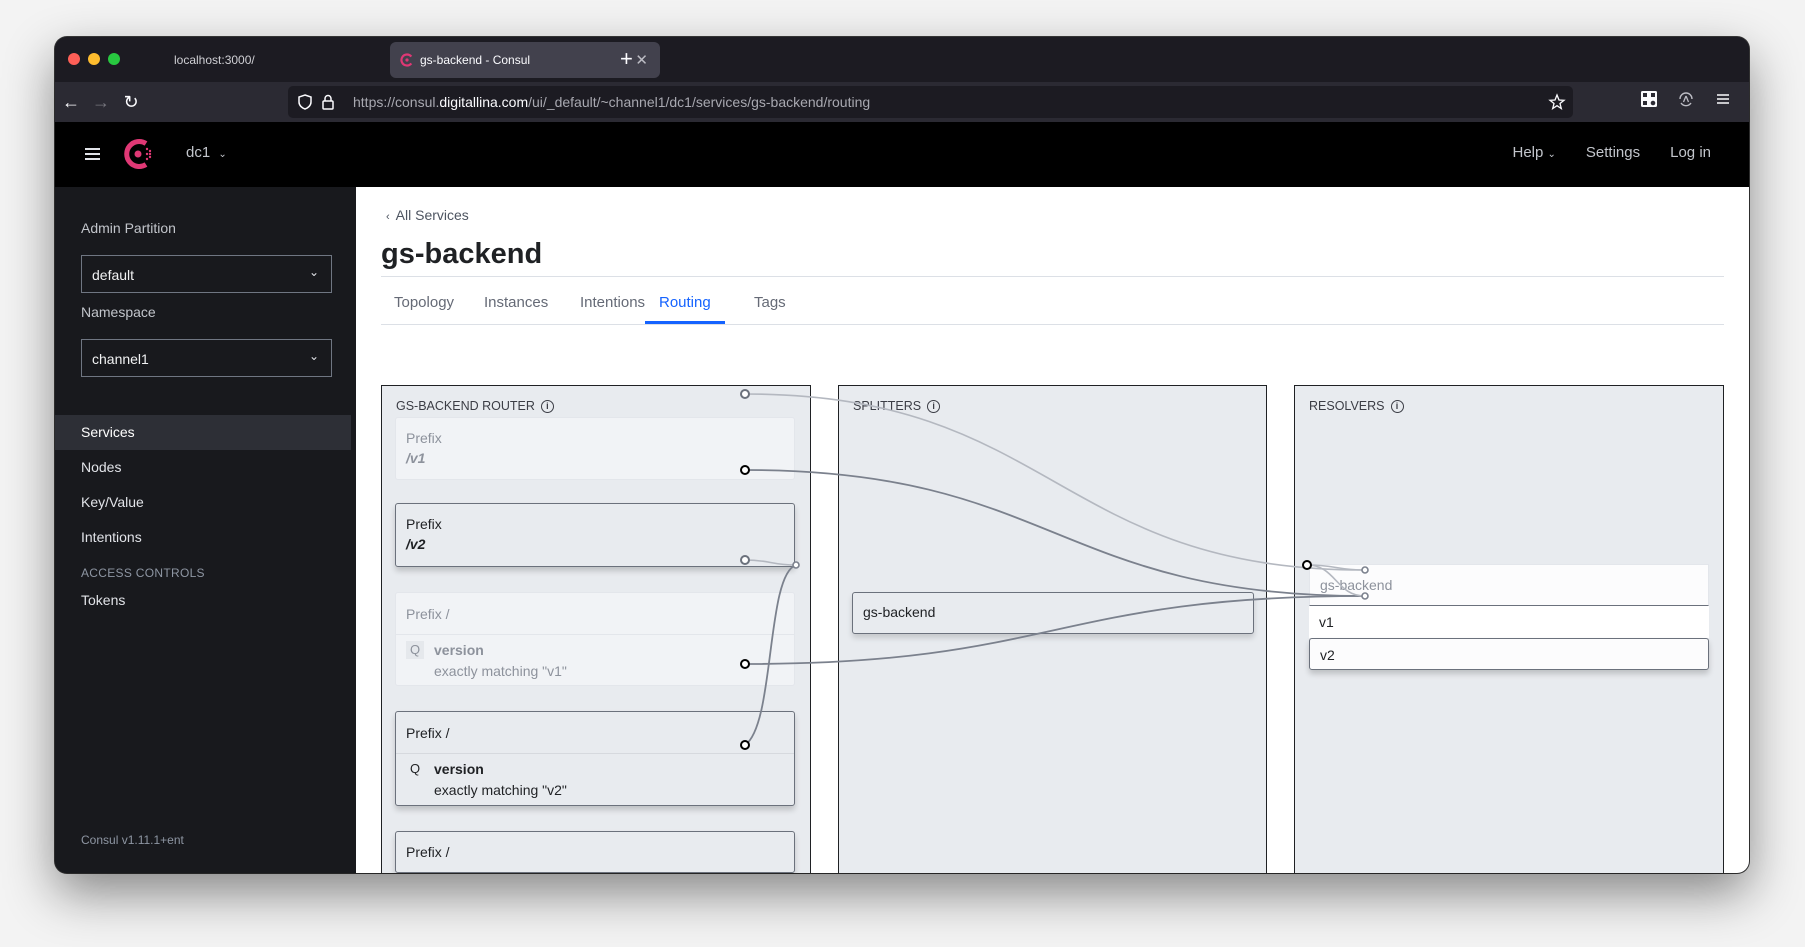 This screenshot has height=947, width=1805. I want to click on resolver-card: gs-backend v1 v2, so click(1509, 617).